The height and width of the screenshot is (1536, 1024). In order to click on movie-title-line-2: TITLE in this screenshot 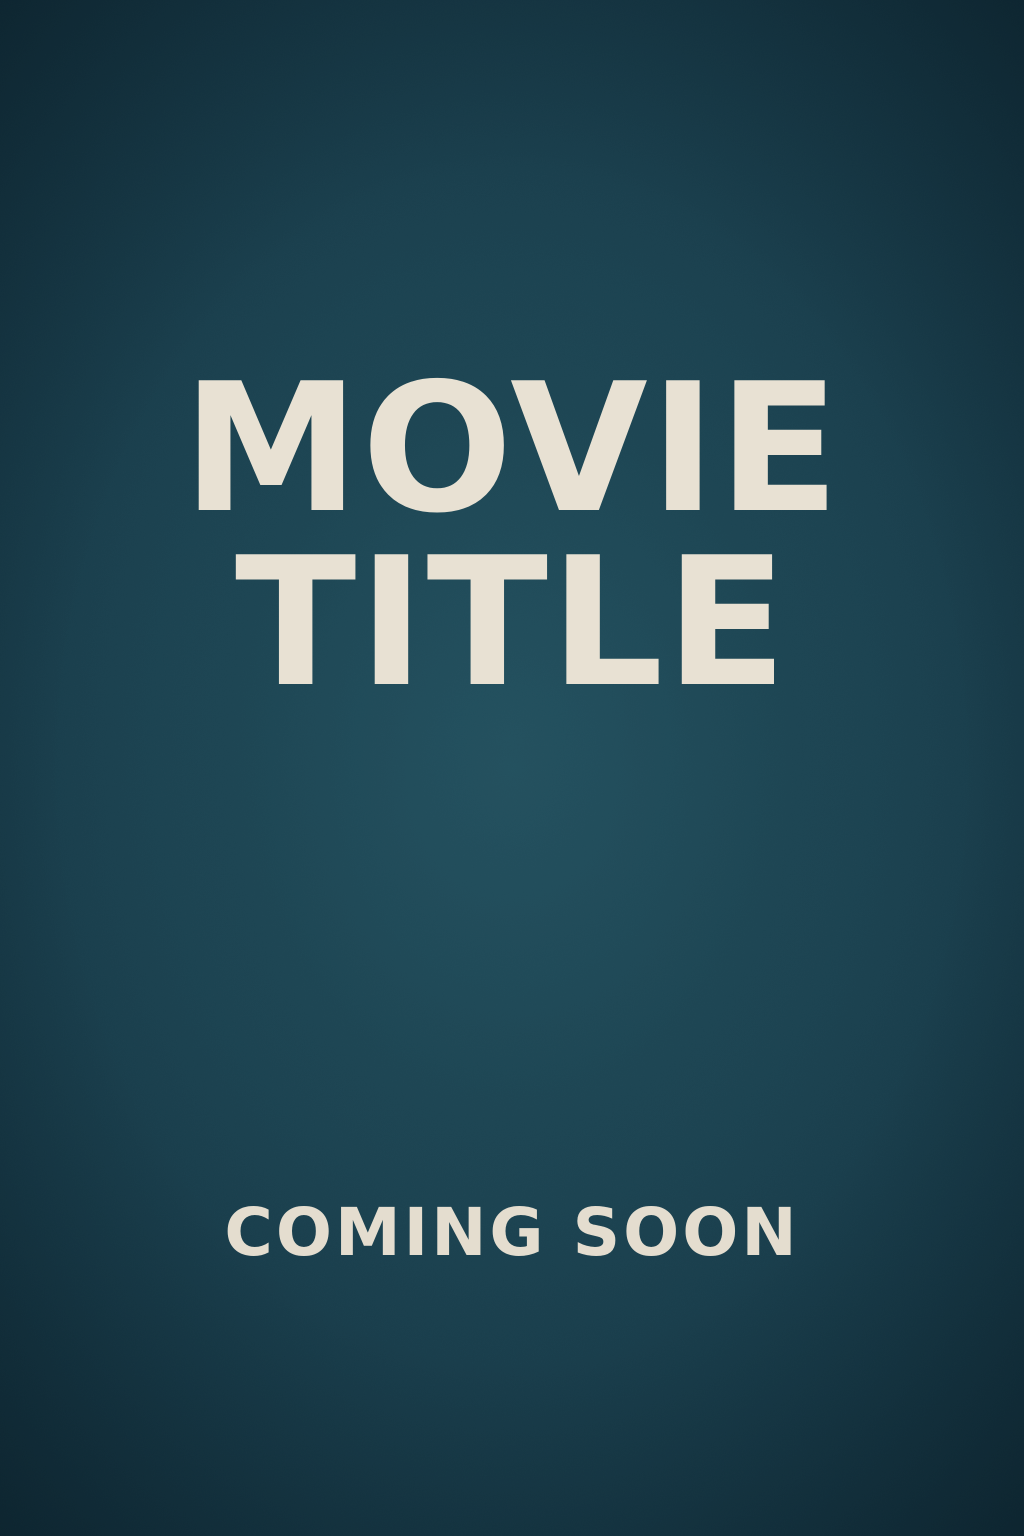, I will do `click(512, 622)`.